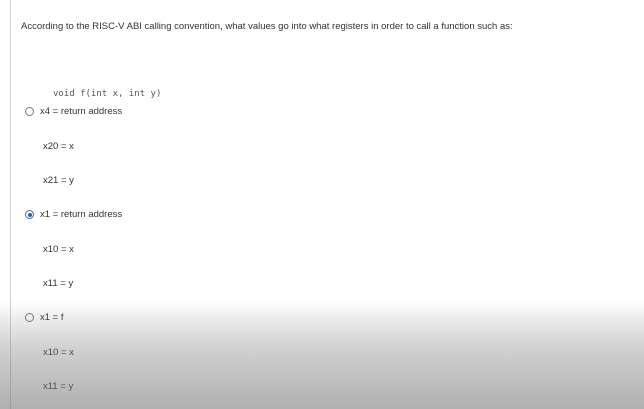 The height and width of the screenshot is (409, 644). I want to click on answer-option-3: x1 = f, so click(44, 317).